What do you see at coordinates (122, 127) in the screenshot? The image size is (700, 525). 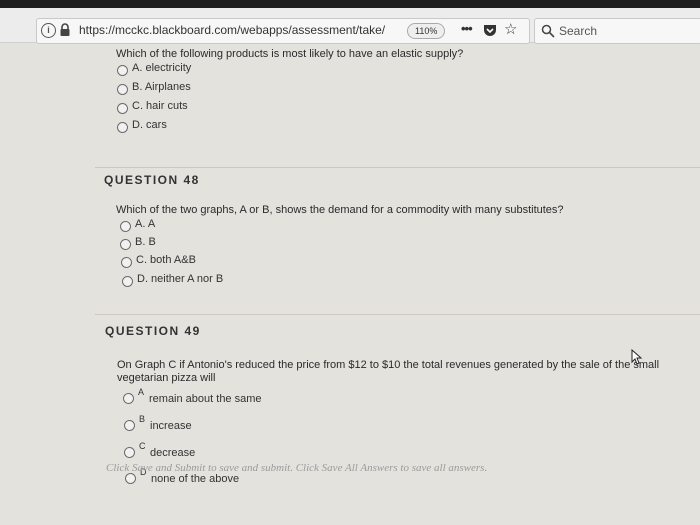 I see `q47-radio-d` at bounding box center [122, 127].